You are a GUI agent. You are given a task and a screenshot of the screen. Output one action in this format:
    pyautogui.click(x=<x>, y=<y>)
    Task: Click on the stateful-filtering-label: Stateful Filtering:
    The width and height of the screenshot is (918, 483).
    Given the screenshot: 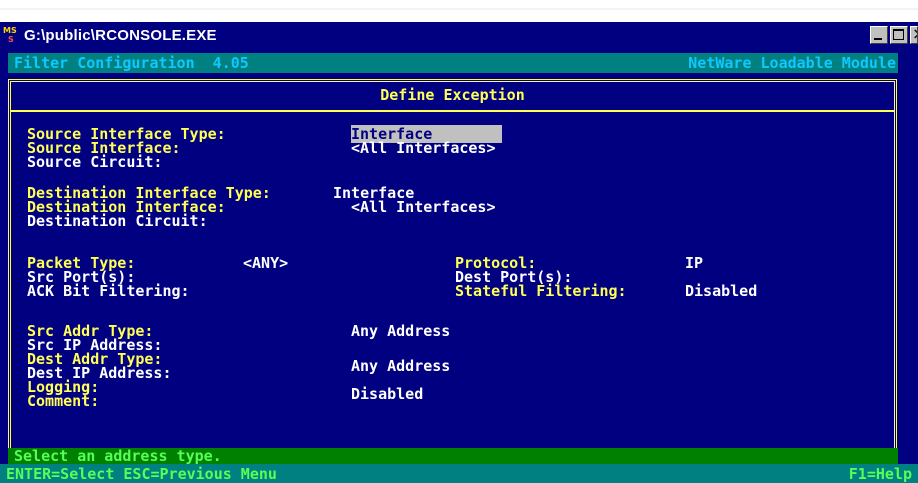 What is the action you would take?
    pyautogui.click(x=541, y=291)
    